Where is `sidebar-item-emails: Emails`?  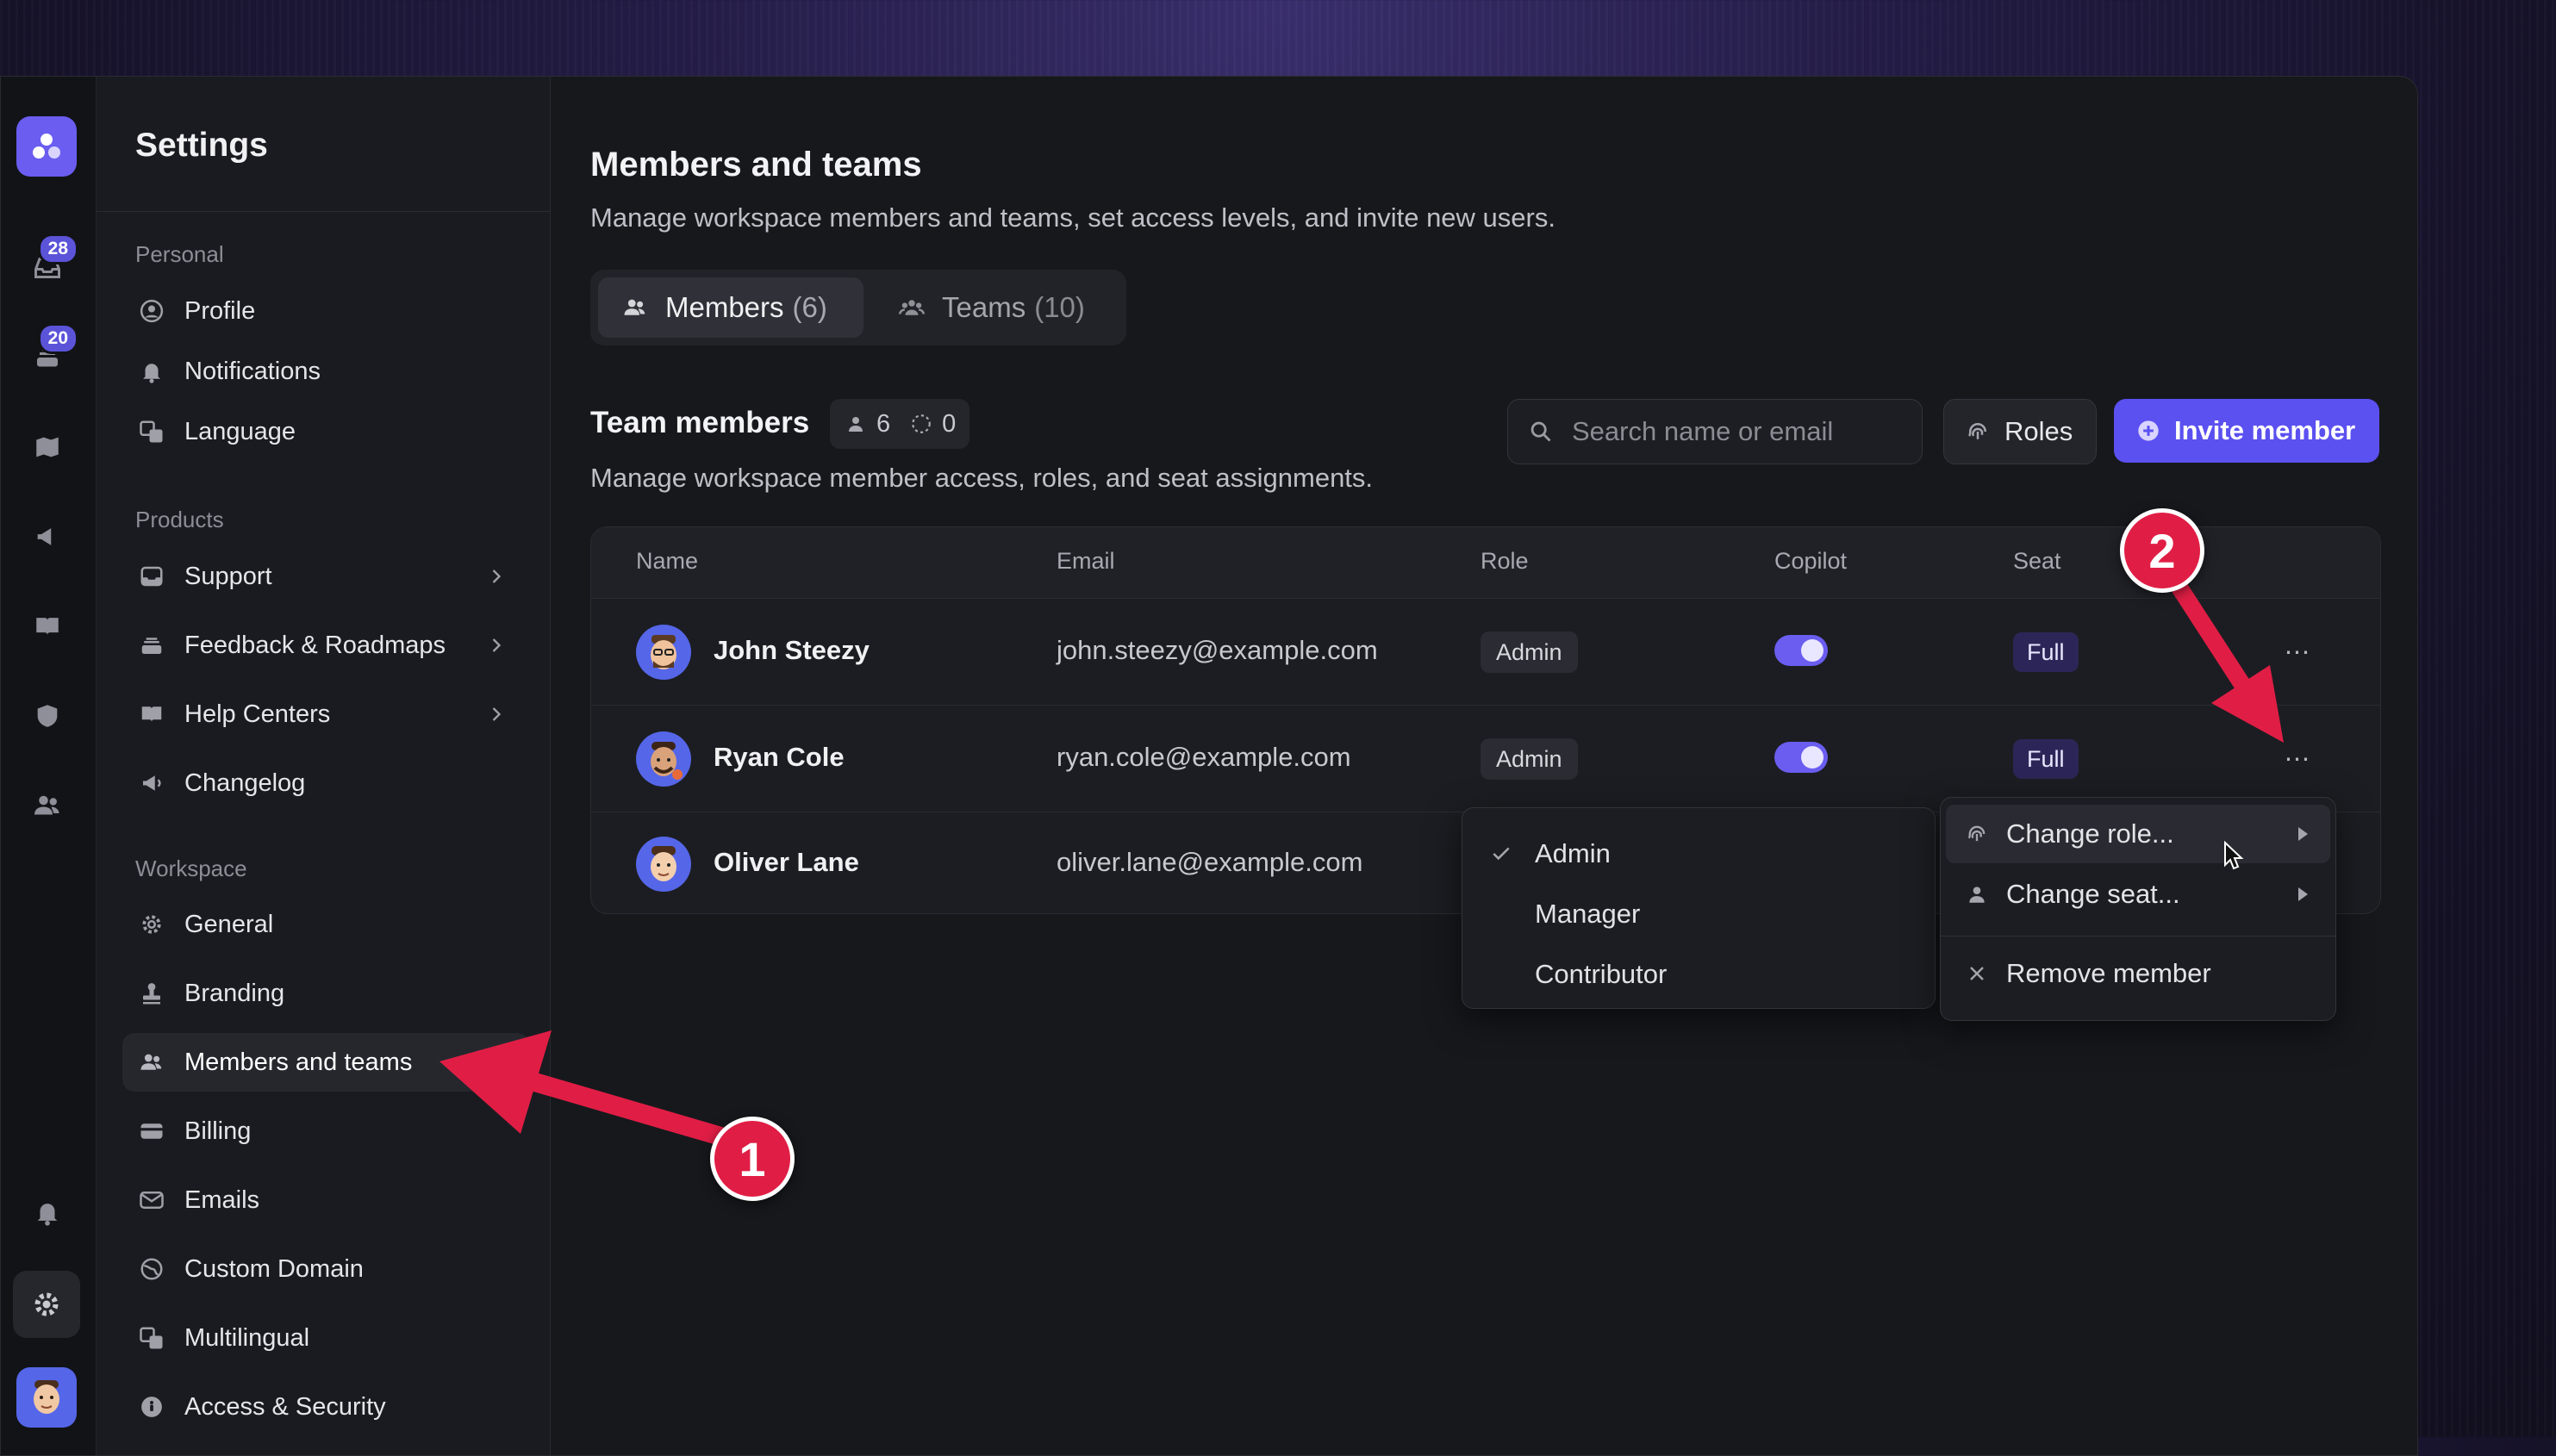 sidebar-item-emails: Emails is located at coordinates (325, 1200).